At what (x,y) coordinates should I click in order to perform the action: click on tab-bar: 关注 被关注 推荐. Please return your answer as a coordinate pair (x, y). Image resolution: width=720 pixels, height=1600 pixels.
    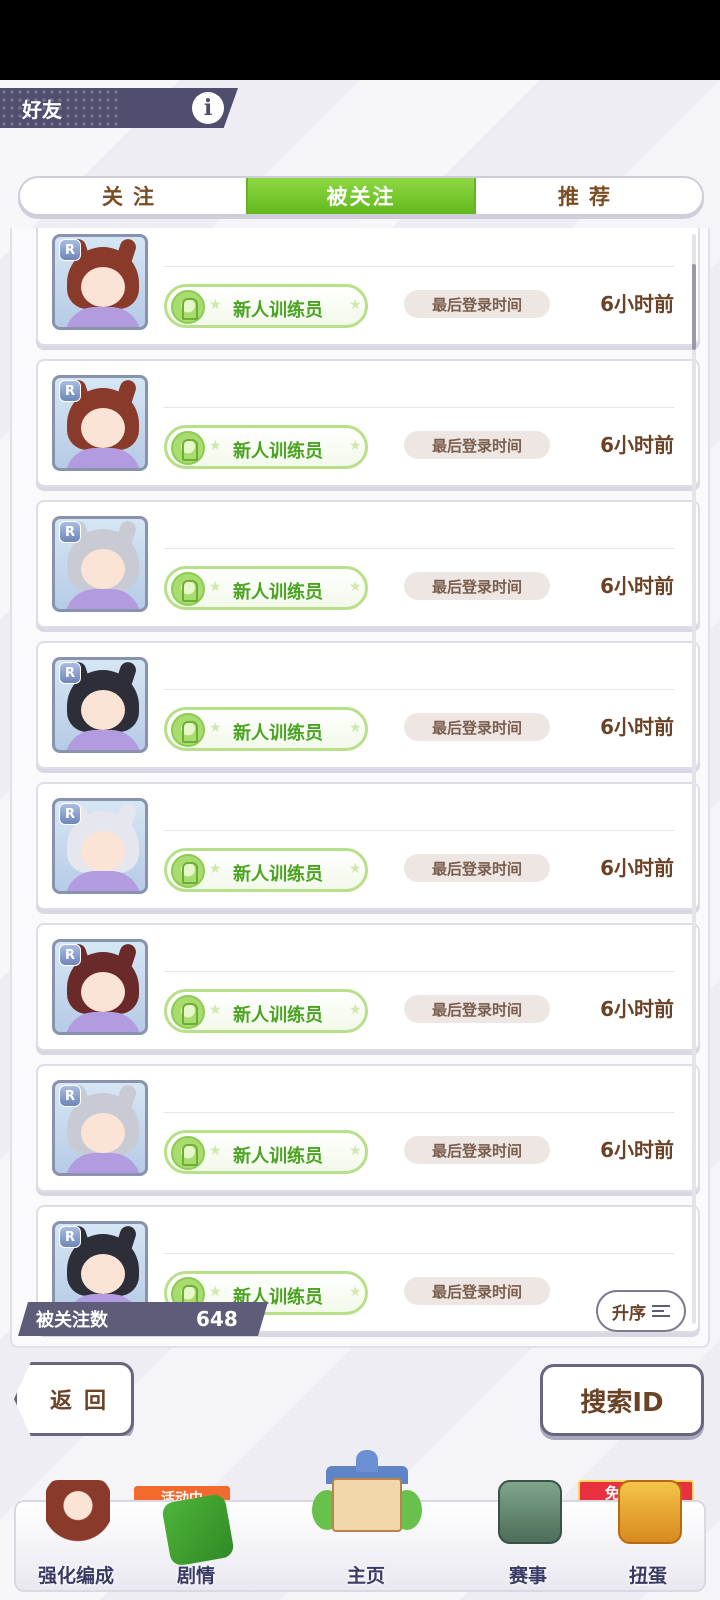
    Looking at the image, I should click on (361, 196).